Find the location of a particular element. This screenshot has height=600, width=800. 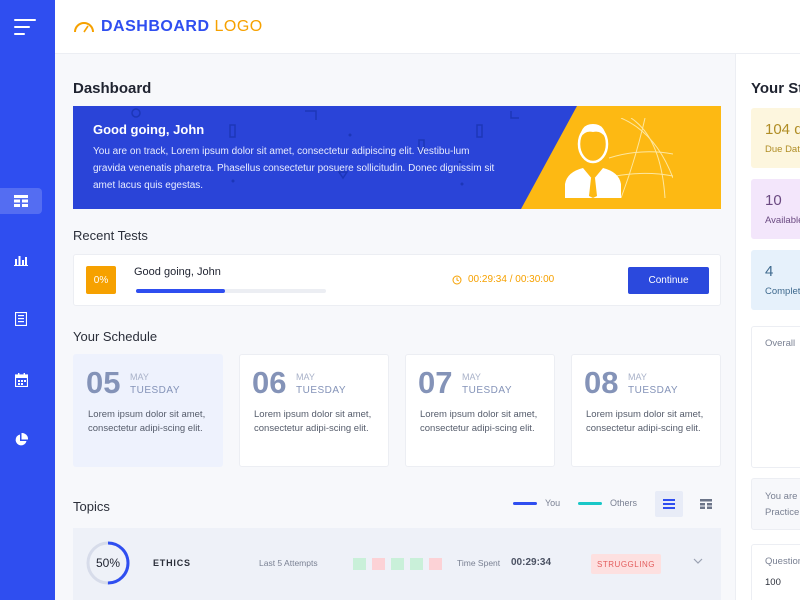

grid-view-button is located at coordinates (706, 504).